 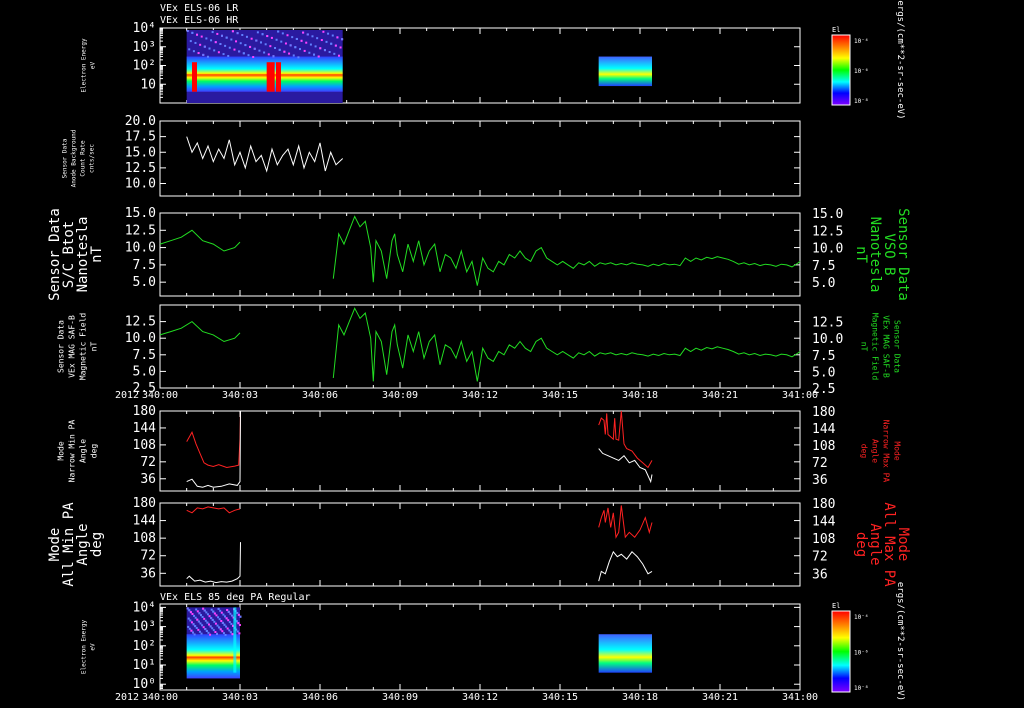 I want to click on y-axis-label-right-line: Mode, so click(x=897, y=450).